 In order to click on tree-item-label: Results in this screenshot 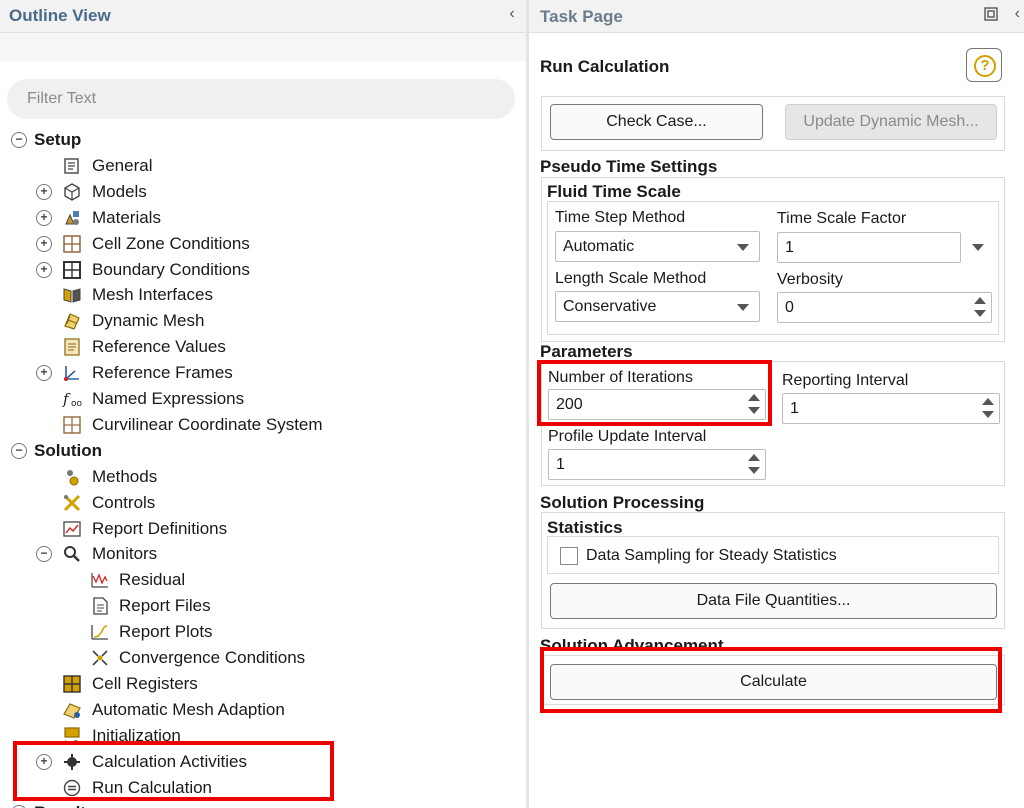, I will do `click(64, 805)`.